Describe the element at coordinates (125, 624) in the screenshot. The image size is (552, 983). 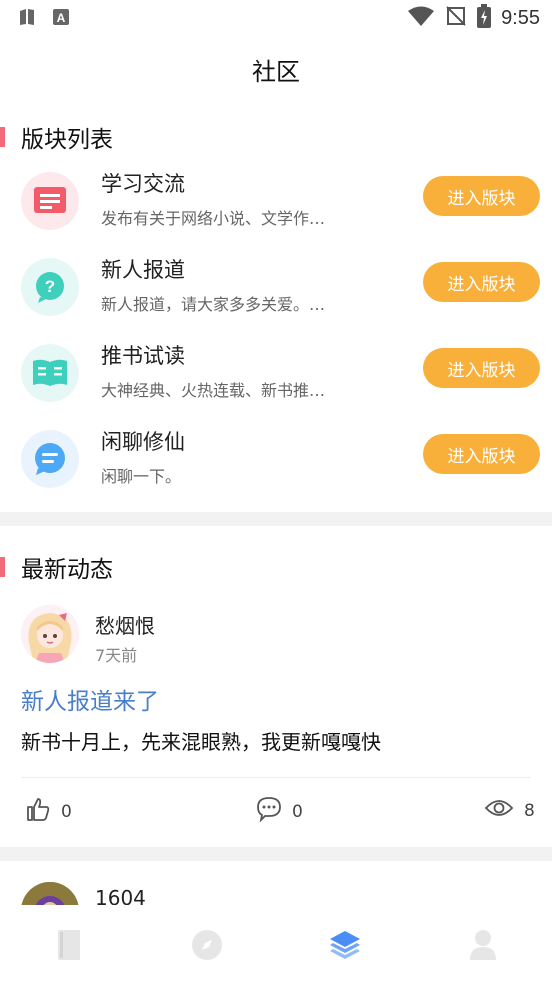
I see `post-username: 愁烟恨` at that location.